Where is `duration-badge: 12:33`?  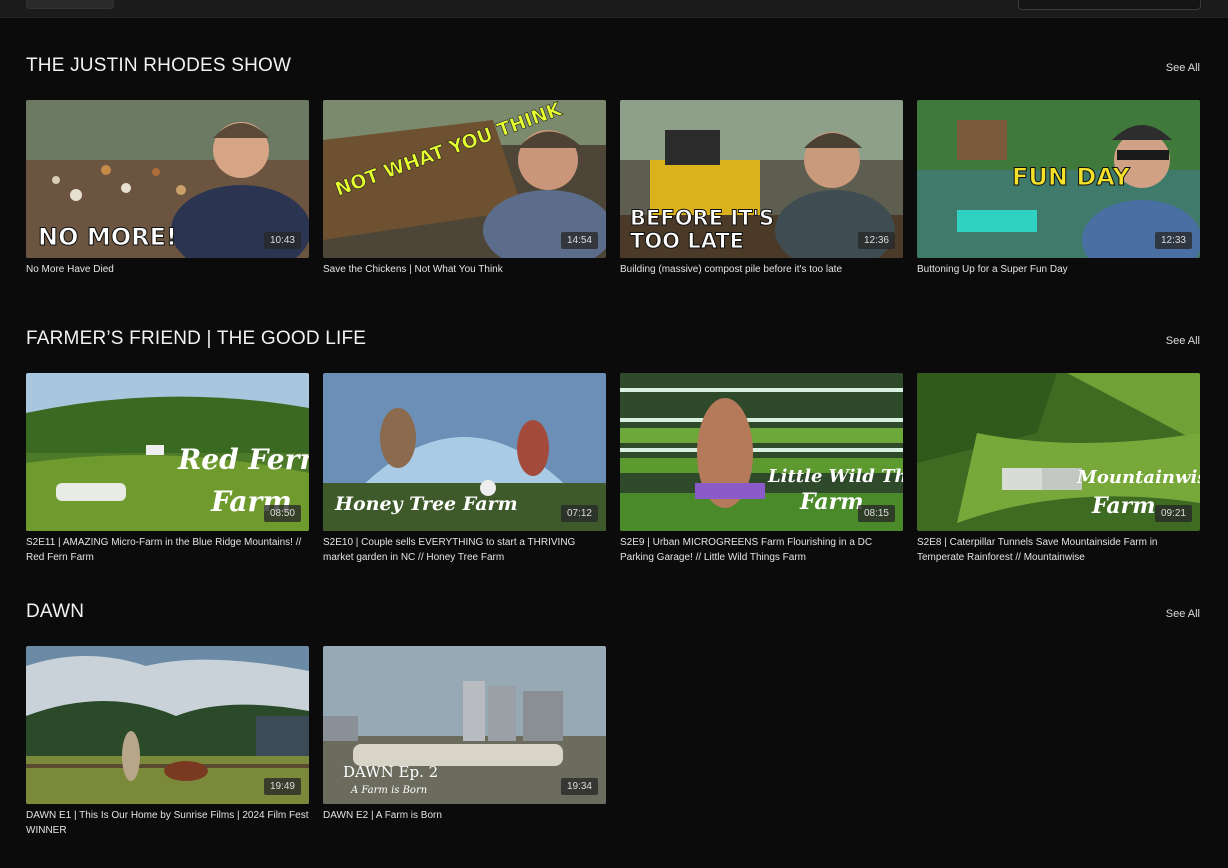
duration-badge: 12:33 is located at coordinates (1173, 240).